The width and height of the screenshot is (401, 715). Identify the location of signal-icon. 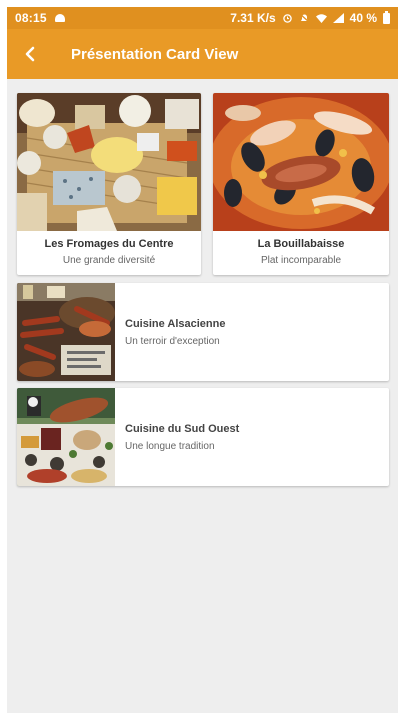
(338, 18).